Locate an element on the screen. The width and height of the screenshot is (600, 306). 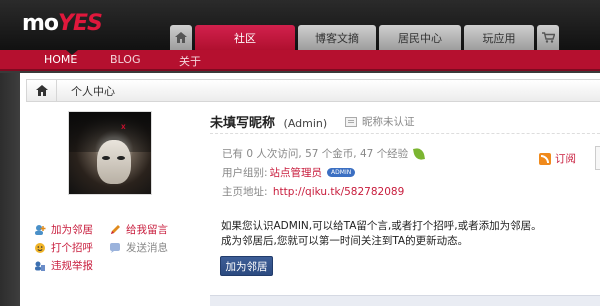
visit-unit: 人次访问, is located at coordinates (279, 154).